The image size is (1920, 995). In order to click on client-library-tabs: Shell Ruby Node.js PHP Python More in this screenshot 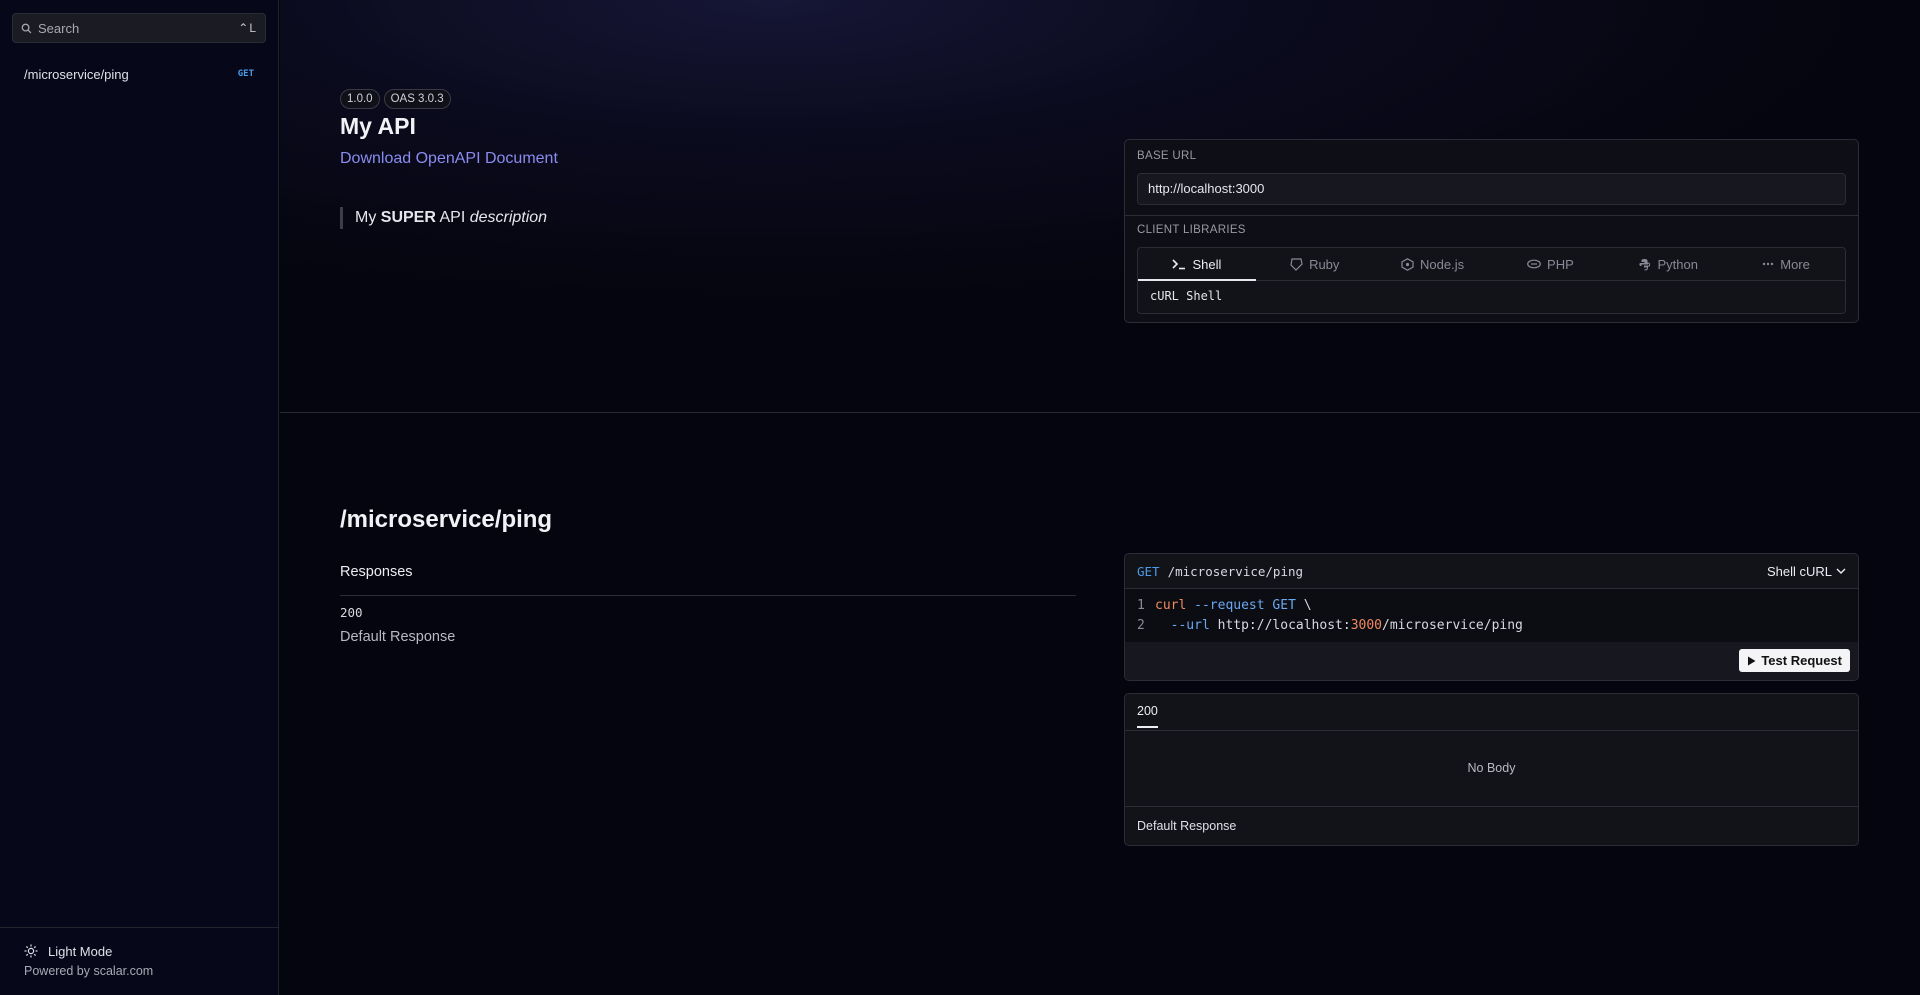, I will do `click(1491, 264)`.